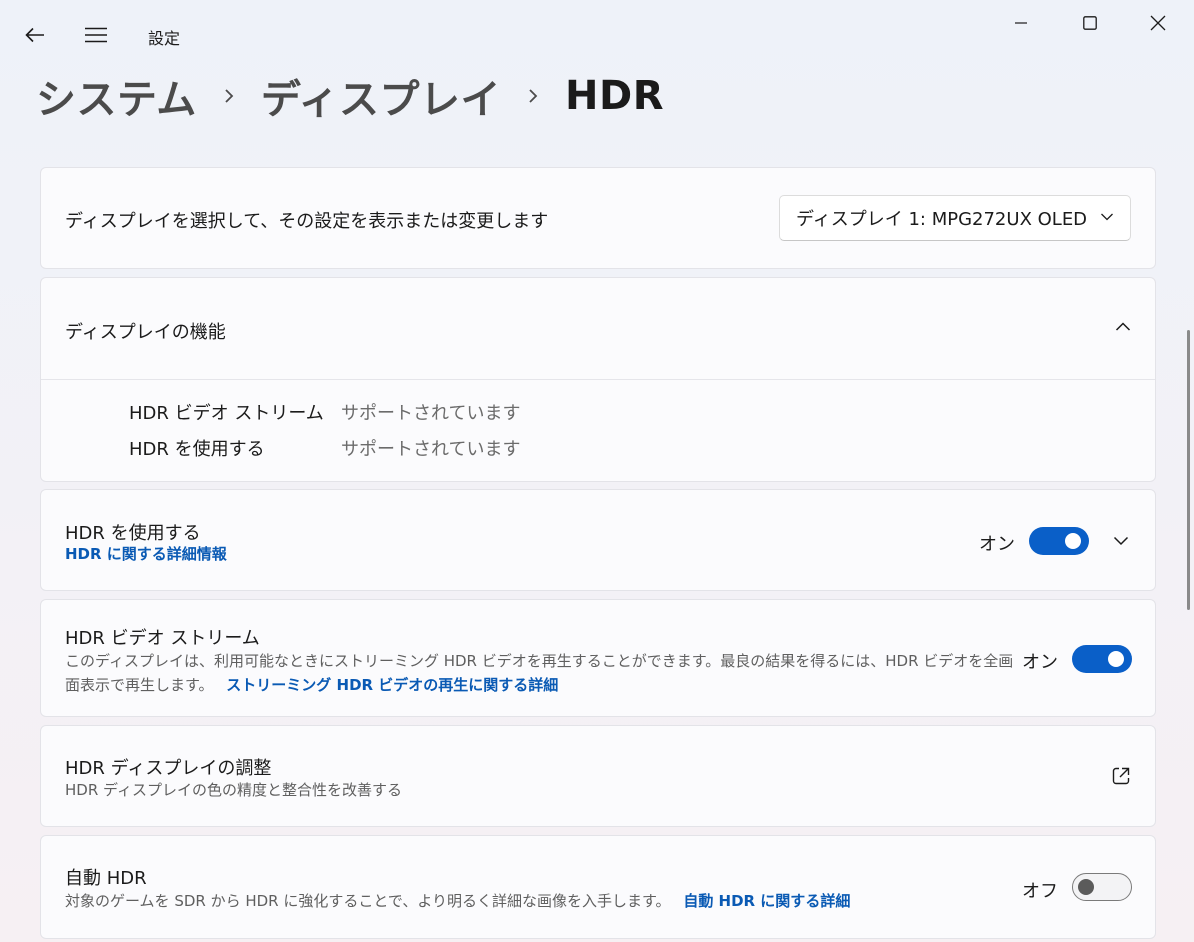 The height and width of the screenshot is (942, 1194). I want to click on app-title: 設定, so click(164, 38).